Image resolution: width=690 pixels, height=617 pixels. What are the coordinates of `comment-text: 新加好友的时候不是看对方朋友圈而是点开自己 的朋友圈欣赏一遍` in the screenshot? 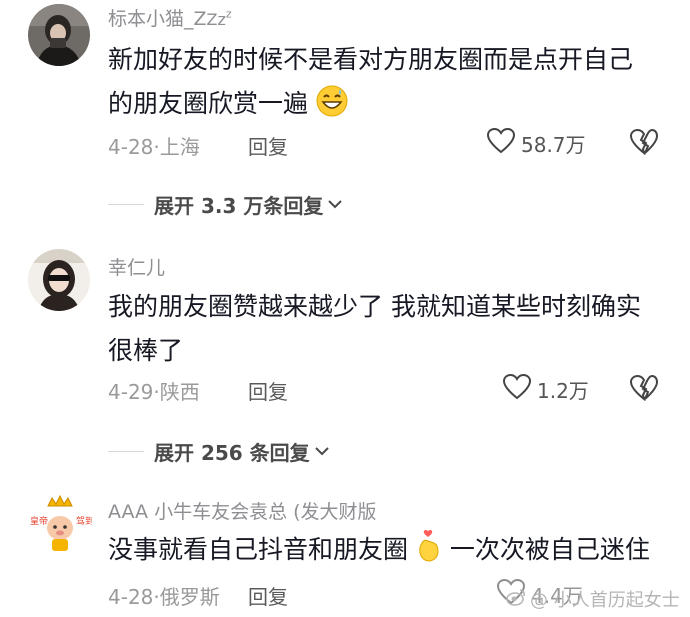 It's located at (388, 84).